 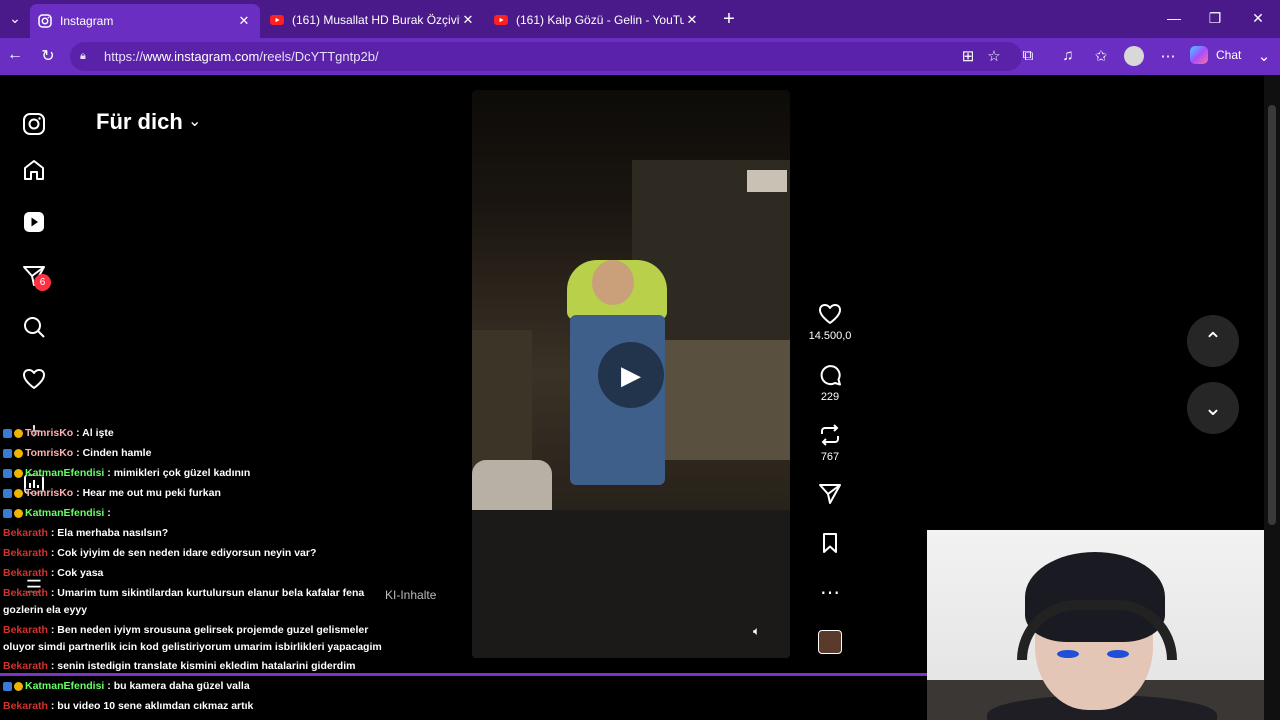 What do you see at coordinates (464, 674) in the screenshot?
I see `stream-divider-line` at bounding box center [464, 674].